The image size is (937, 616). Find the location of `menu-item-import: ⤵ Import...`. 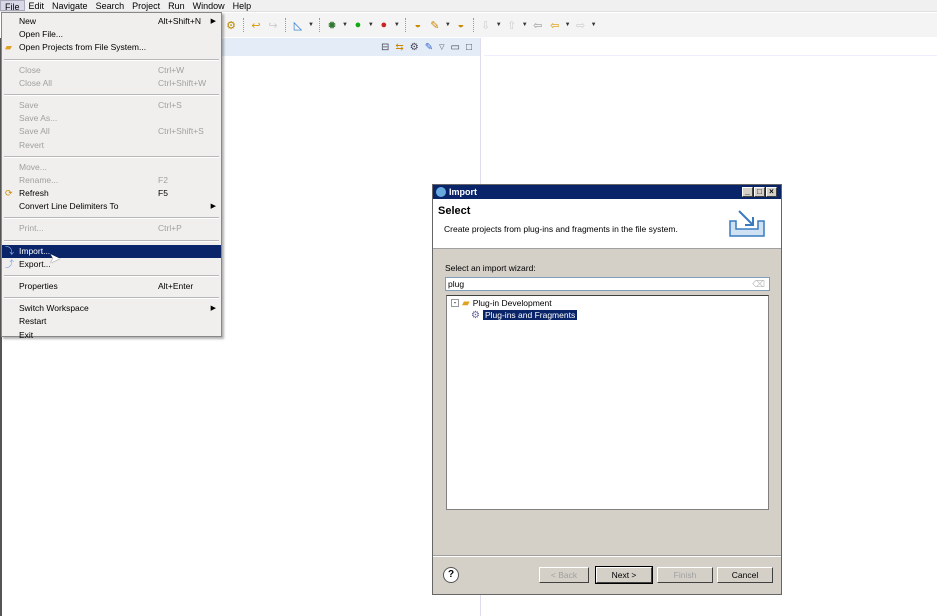

menu-item-import: ⤵ Import... is located at coordinates (111, 251).